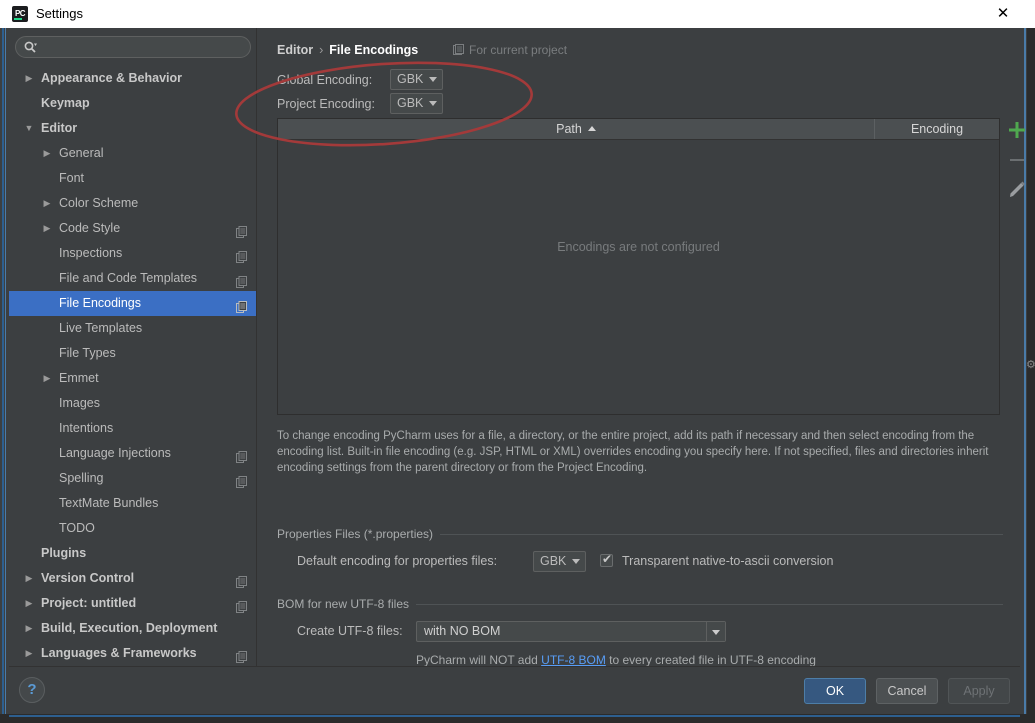 The width and height of the screenshot is (1035, 723). I want to click on add-button, so click(1017, 130).